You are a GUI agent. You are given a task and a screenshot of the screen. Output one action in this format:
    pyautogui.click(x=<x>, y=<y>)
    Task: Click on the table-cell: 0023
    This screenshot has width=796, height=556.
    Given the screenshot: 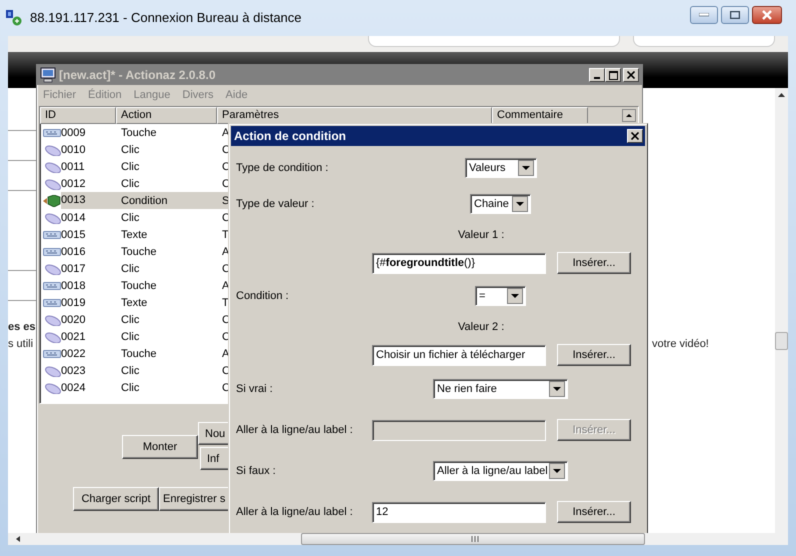 What is the action you would take?
    pyautogui.click(x=73, y=370)
    